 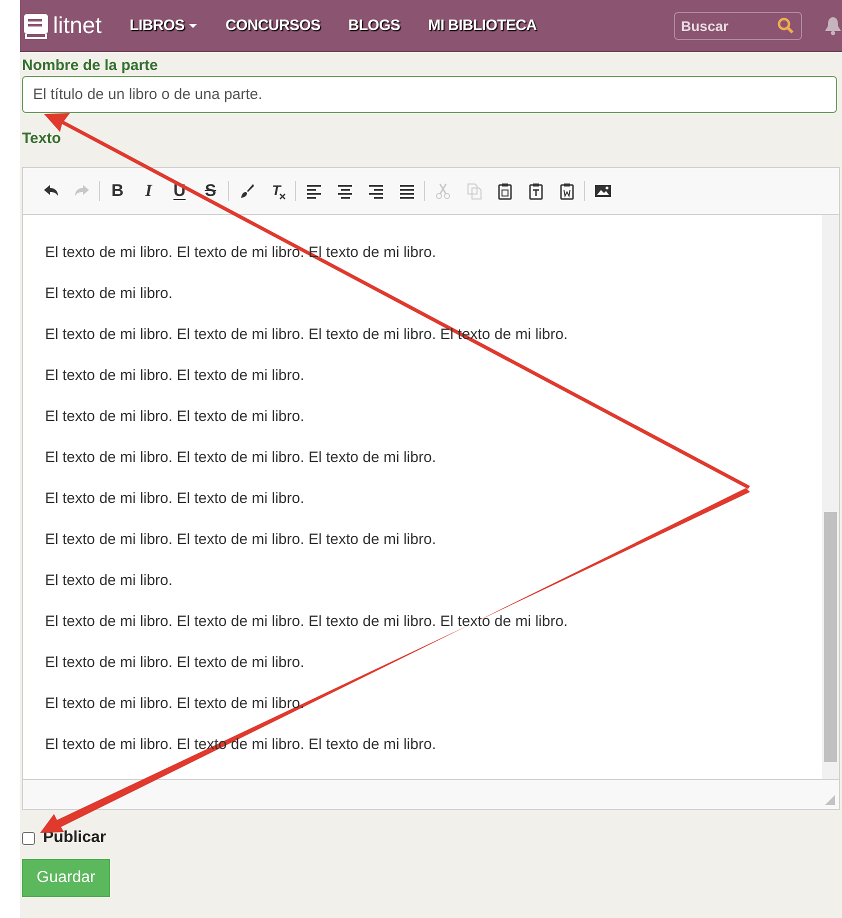 I want to click on publish-checkbox, so click(x=28, y=838).